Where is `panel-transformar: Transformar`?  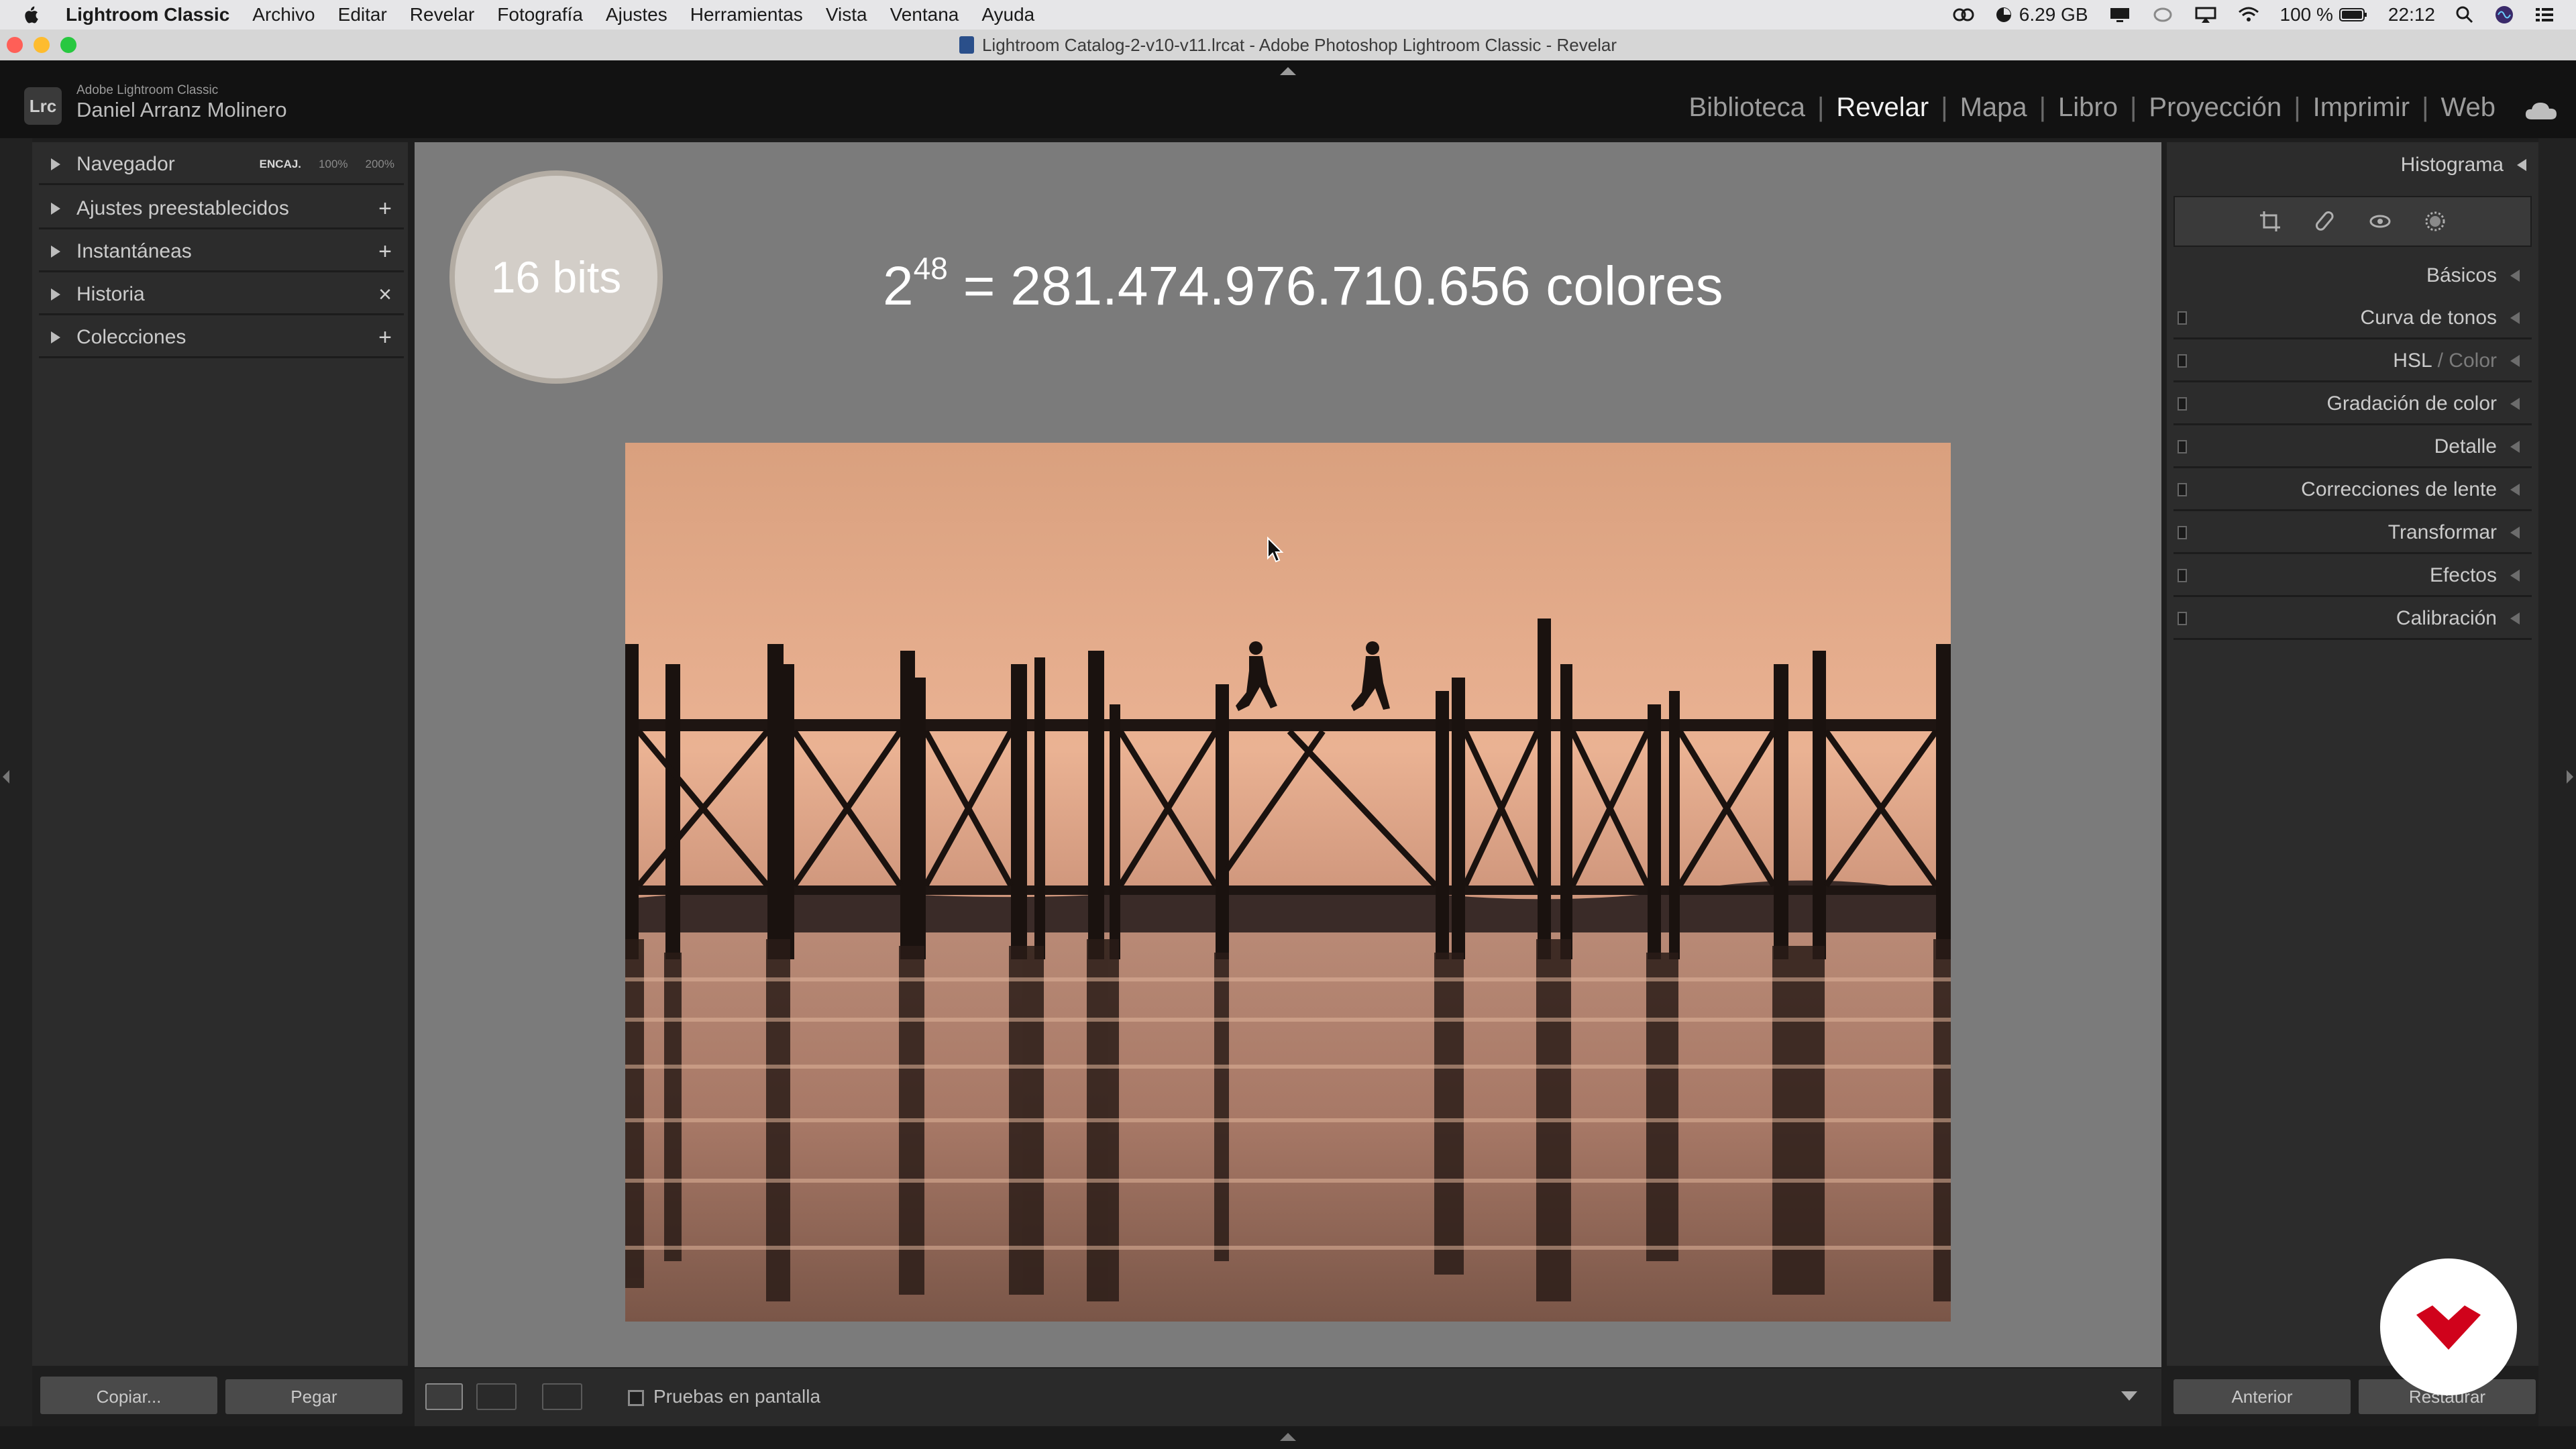
panel-transformar: Transformar is located at coordinates (2353, 533).